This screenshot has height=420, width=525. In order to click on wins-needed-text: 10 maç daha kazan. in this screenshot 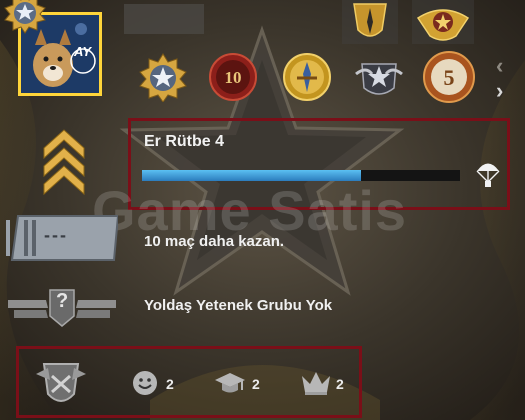, I will do `click(214, 241)`.